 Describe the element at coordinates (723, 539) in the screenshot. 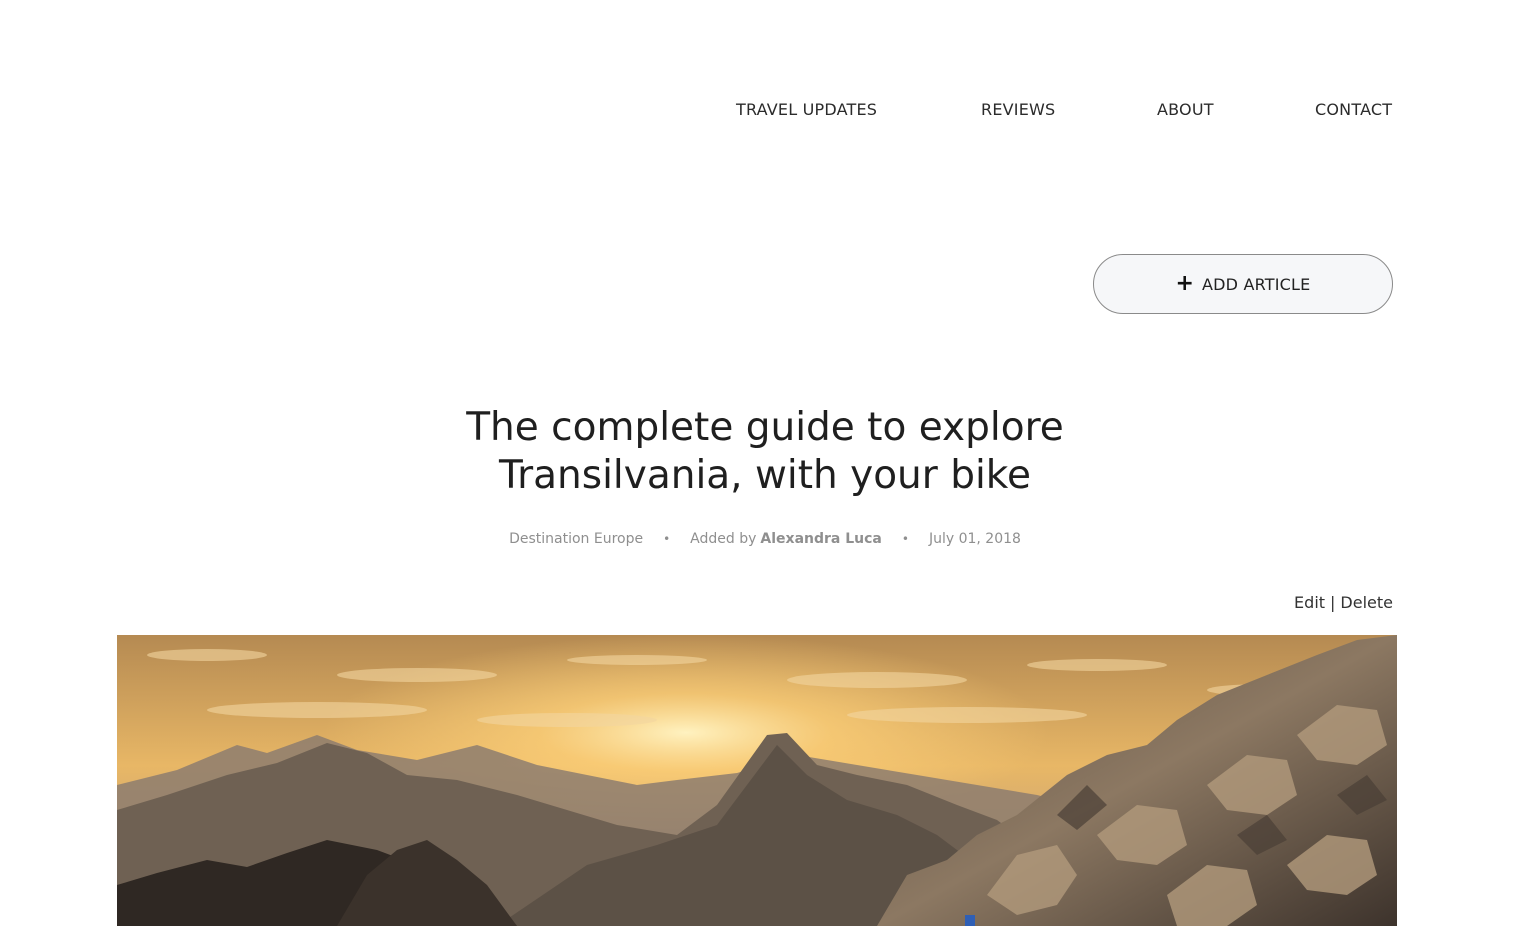

I see `added-by-prefix: Added by` at that location.